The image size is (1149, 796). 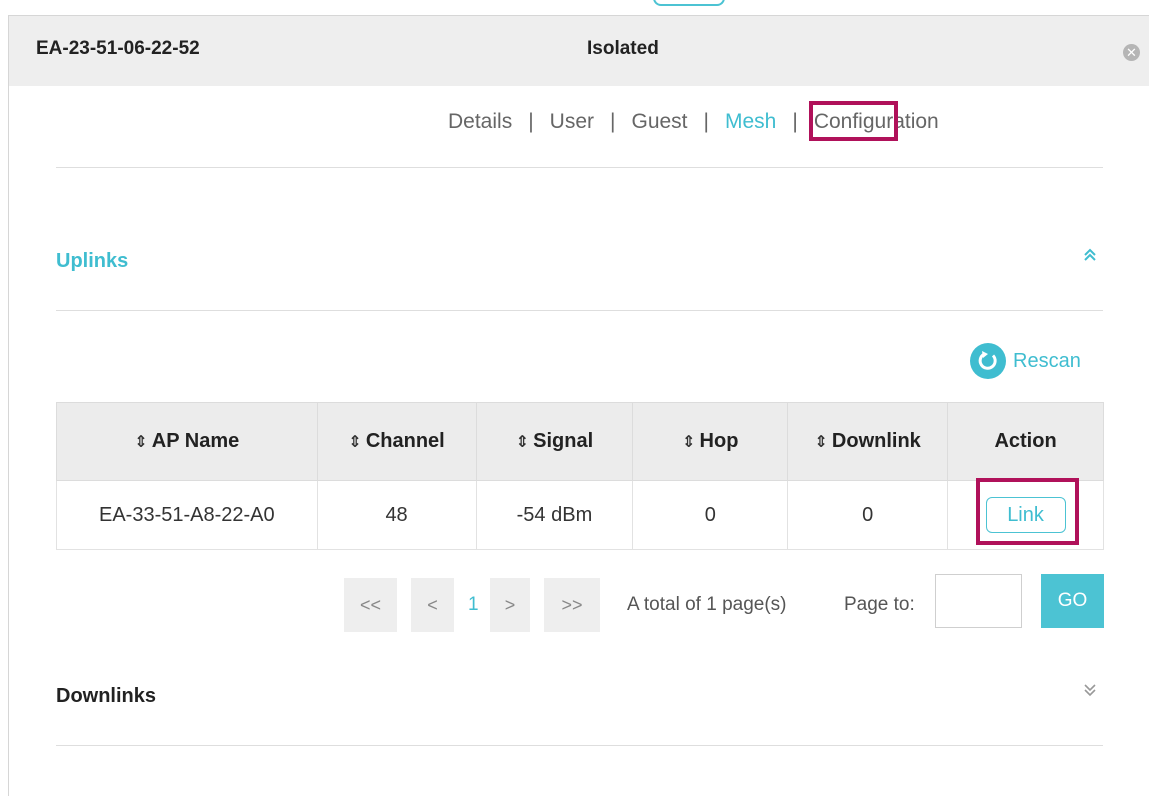 I want to click on page-to-label: Page to:, so click(x=879, y=604).